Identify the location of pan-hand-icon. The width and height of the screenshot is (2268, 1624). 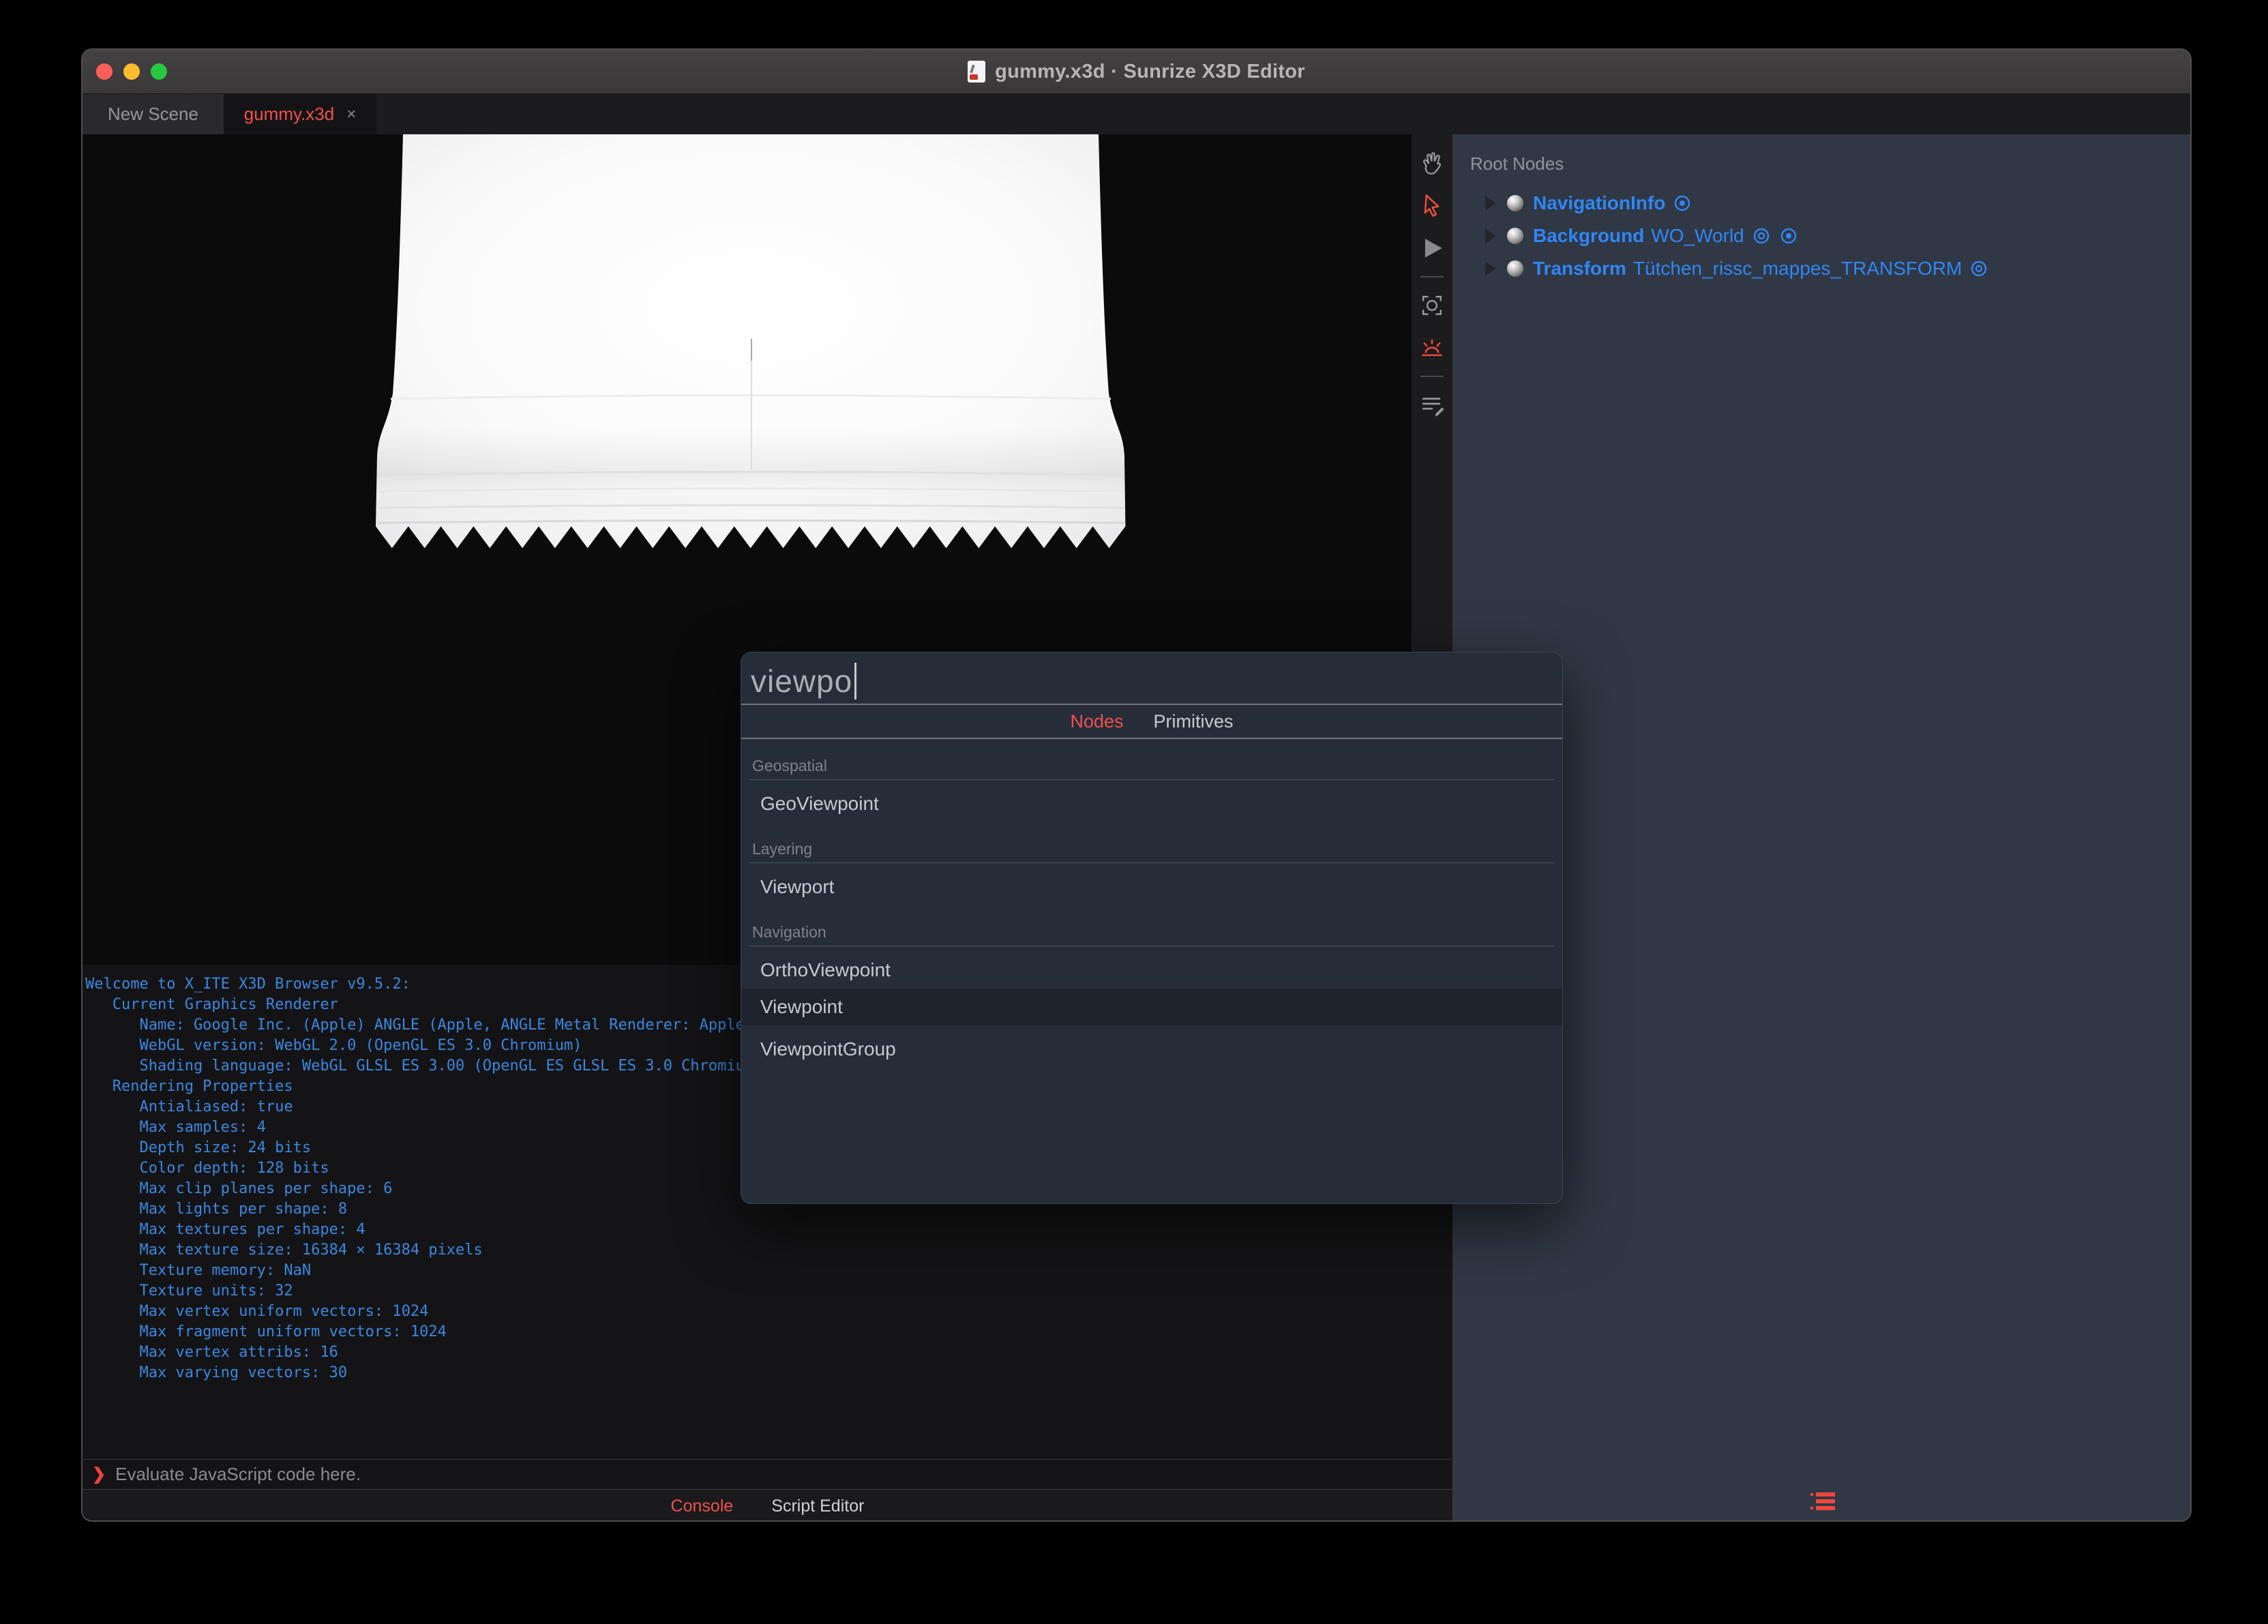
(1432, 163).